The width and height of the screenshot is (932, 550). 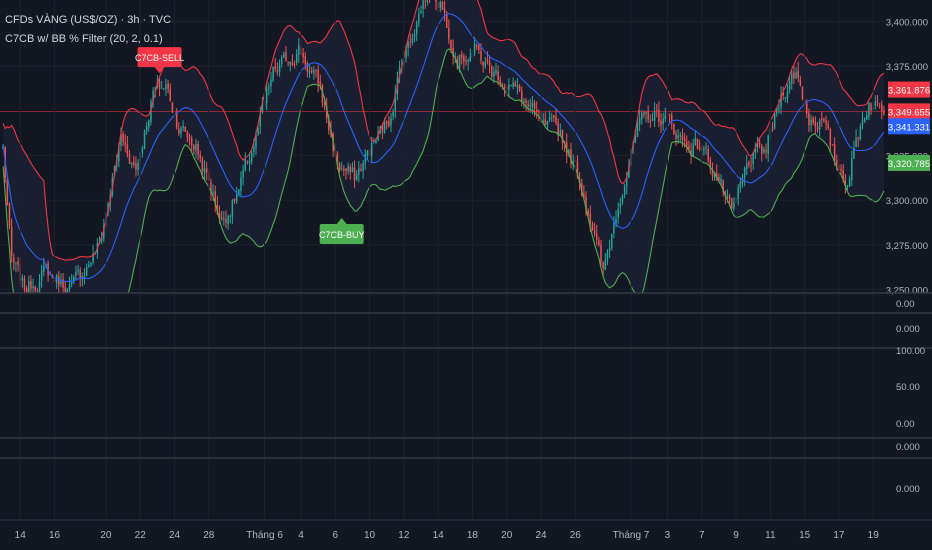 What do you see at coordinates (908, 329) in the screenshot?
I see `pane-2-tick-0: 0.000` at bounding box center [908, 329].